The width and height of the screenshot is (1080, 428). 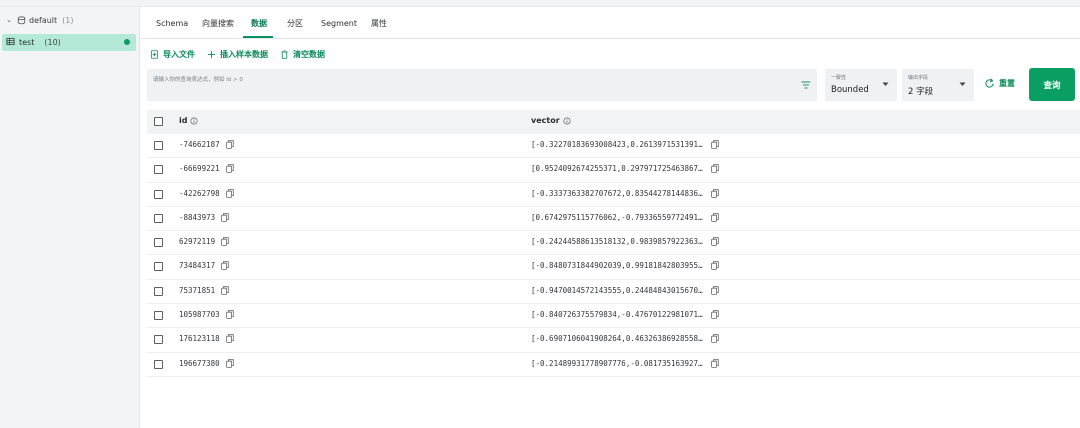 What do you see at coordinates (1007, 83) in the screenshot?
I see `reset-label: 重置` at bounding box center [1007, 83].